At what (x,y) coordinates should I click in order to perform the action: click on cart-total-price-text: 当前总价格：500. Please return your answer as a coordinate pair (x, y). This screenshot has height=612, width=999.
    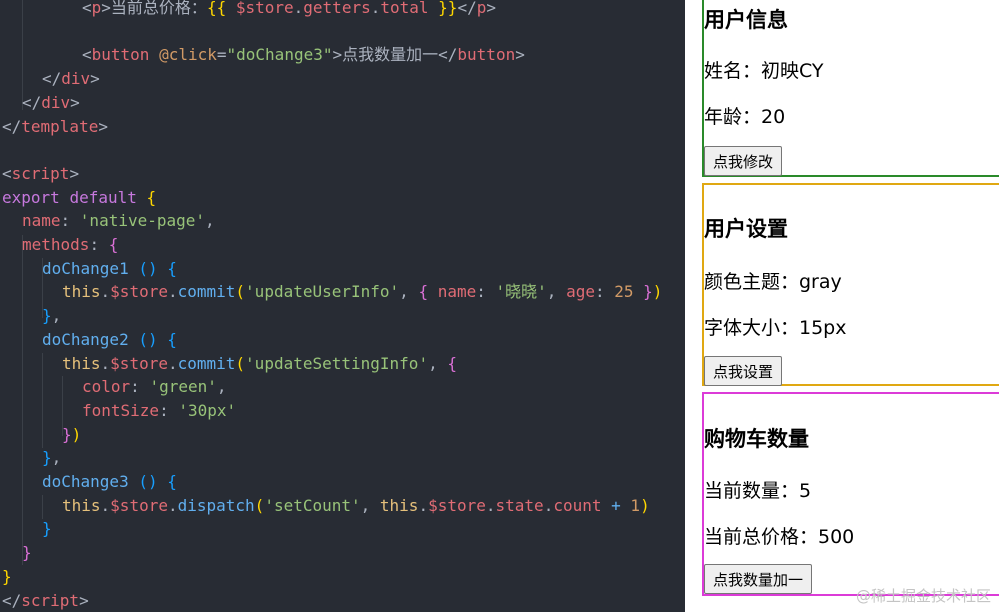
    Looking at the image, I should click on (779, 537).